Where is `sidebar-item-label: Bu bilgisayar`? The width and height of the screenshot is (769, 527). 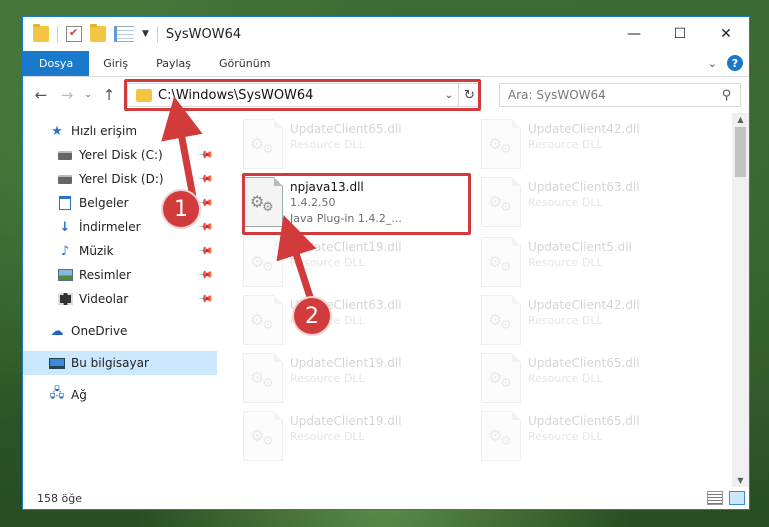
sidebar-item-label: Bu bilgisayar is located at coordinates (110, 363).